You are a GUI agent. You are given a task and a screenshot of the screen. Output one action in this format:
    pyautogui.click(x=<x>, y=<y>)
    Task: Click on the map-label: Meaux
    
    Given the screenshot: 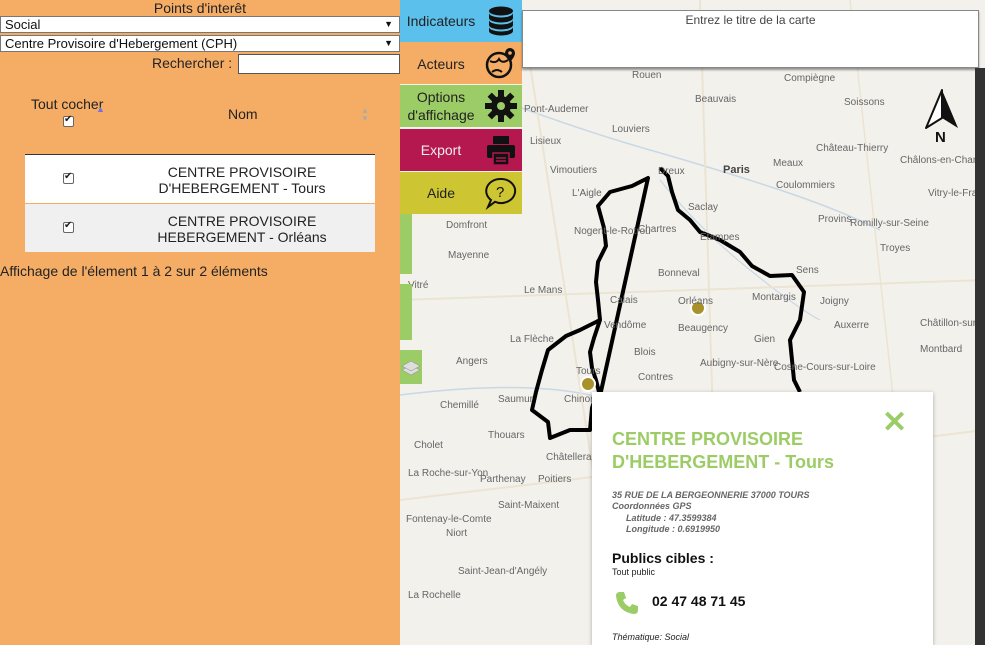 What is the action you would take?
    pyautogui.click(x=788, y=163)
    